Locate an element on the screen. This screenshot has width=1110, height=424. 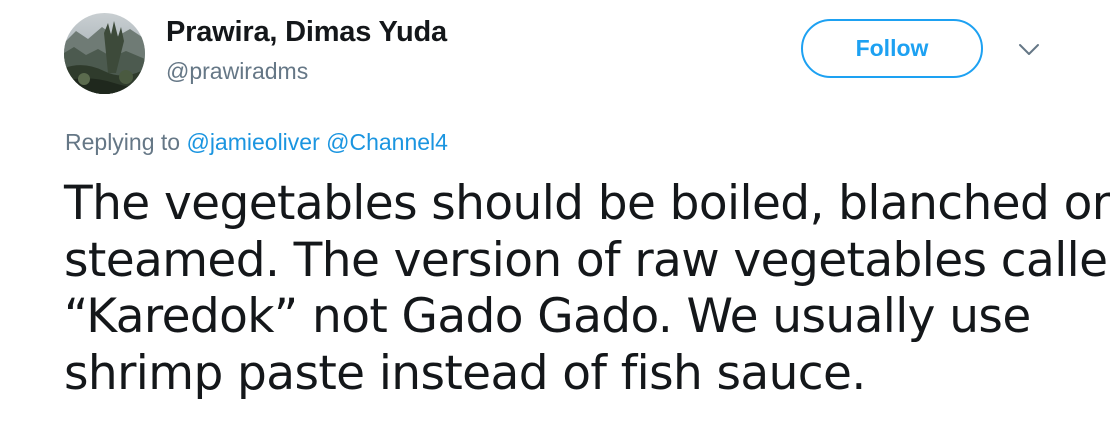
author-display-name: Prawira, Dimas Yuda is located at coordinates (306, 32).